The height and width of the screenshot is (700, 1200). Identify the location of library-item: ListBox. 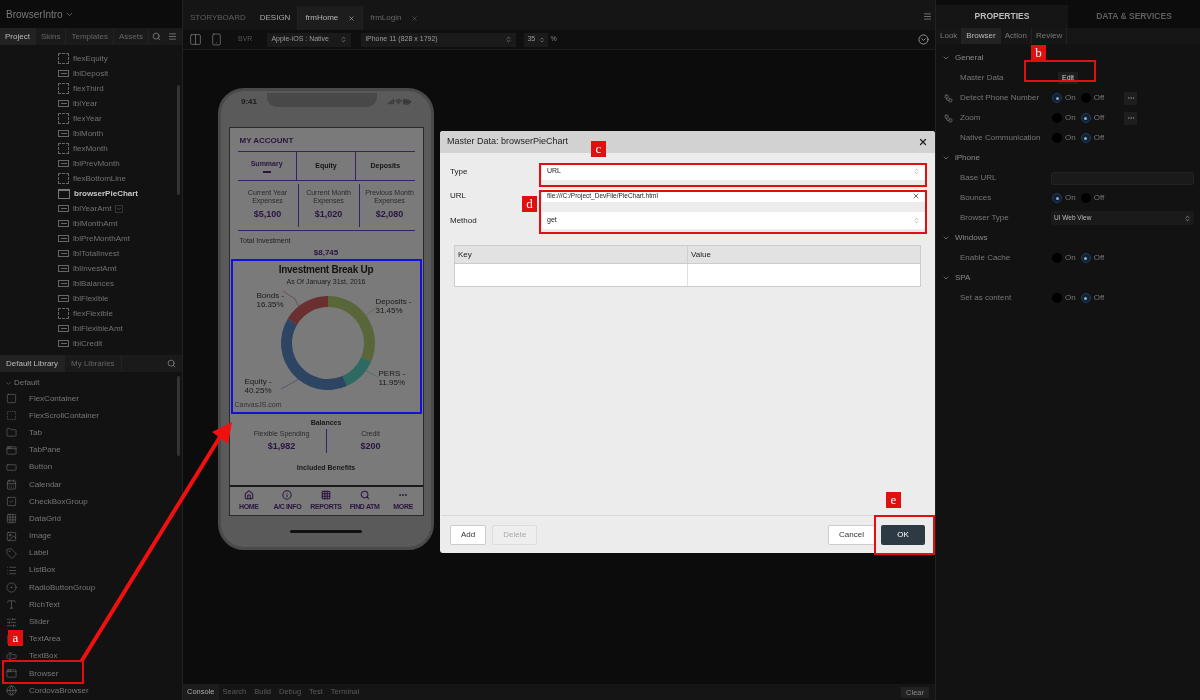
(42, 570).